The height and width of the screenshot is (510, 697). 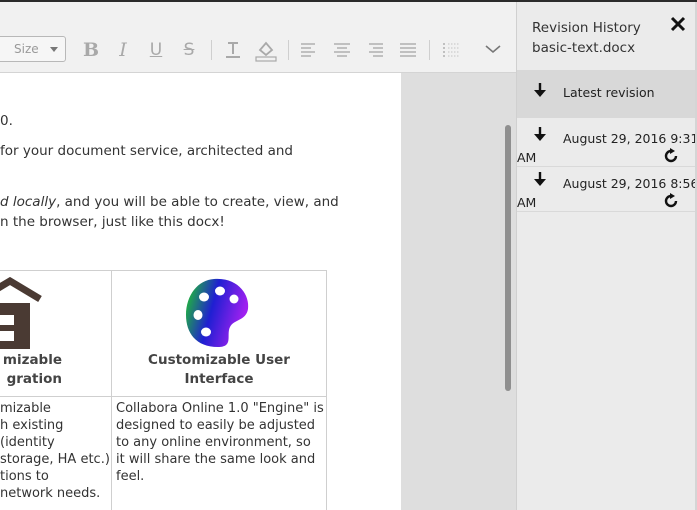 I want to click on strikethrough-icon: S, so click(x=189, y=50).